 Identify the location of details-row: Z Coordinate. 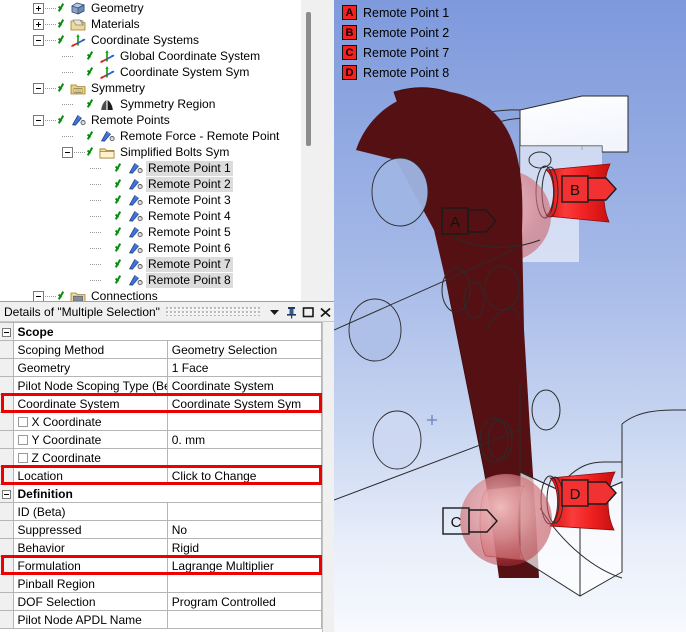
(161, 457).